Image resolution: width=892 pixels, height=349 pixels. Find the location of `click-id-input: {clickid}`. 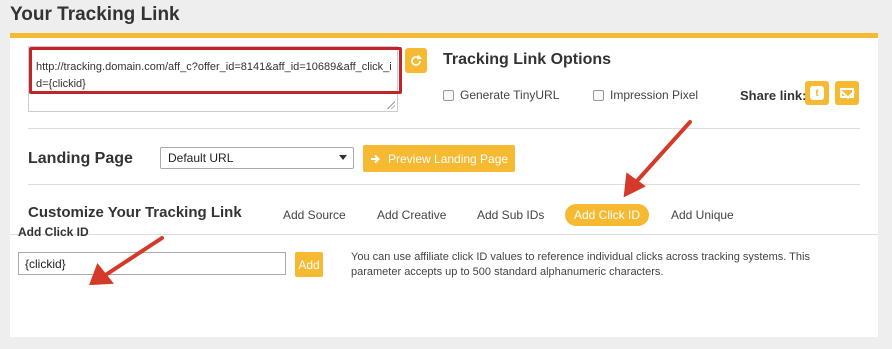

click-id-input: {clickid} is located at coordinates (152, 263).